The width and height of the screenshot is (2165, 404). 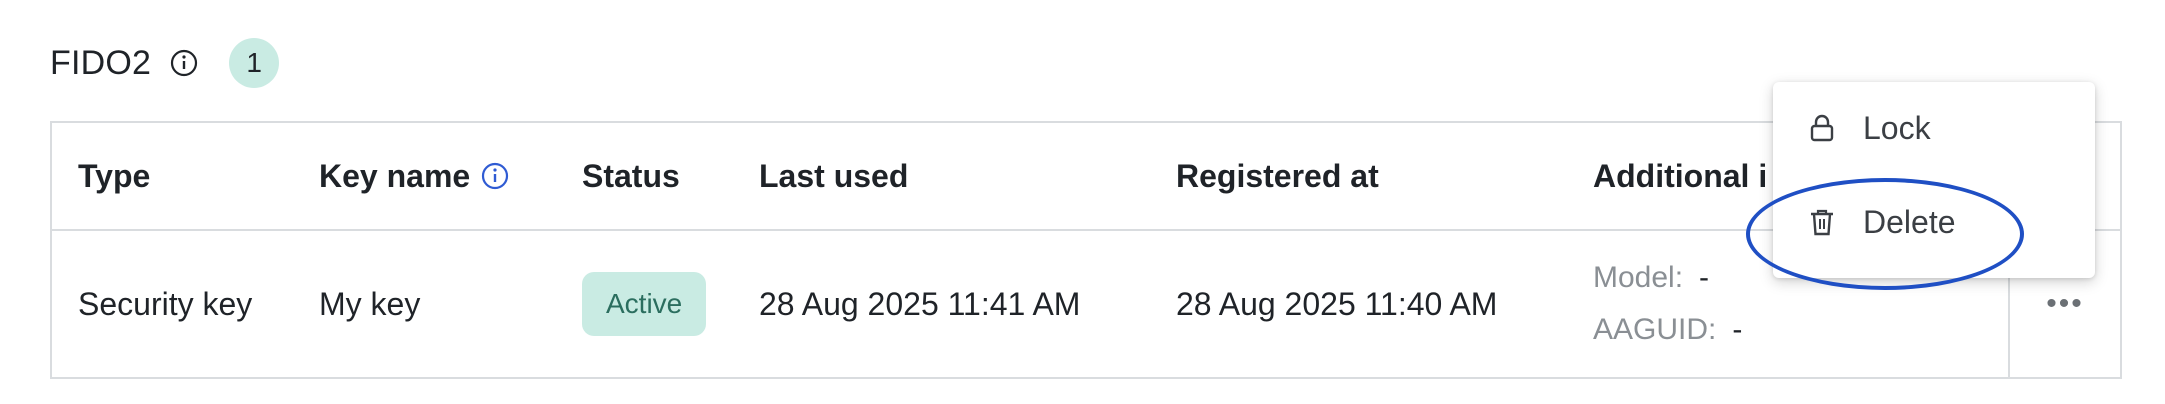 I want to click on column-header-additional-info: Additional i, so click(x=1680, y=175).